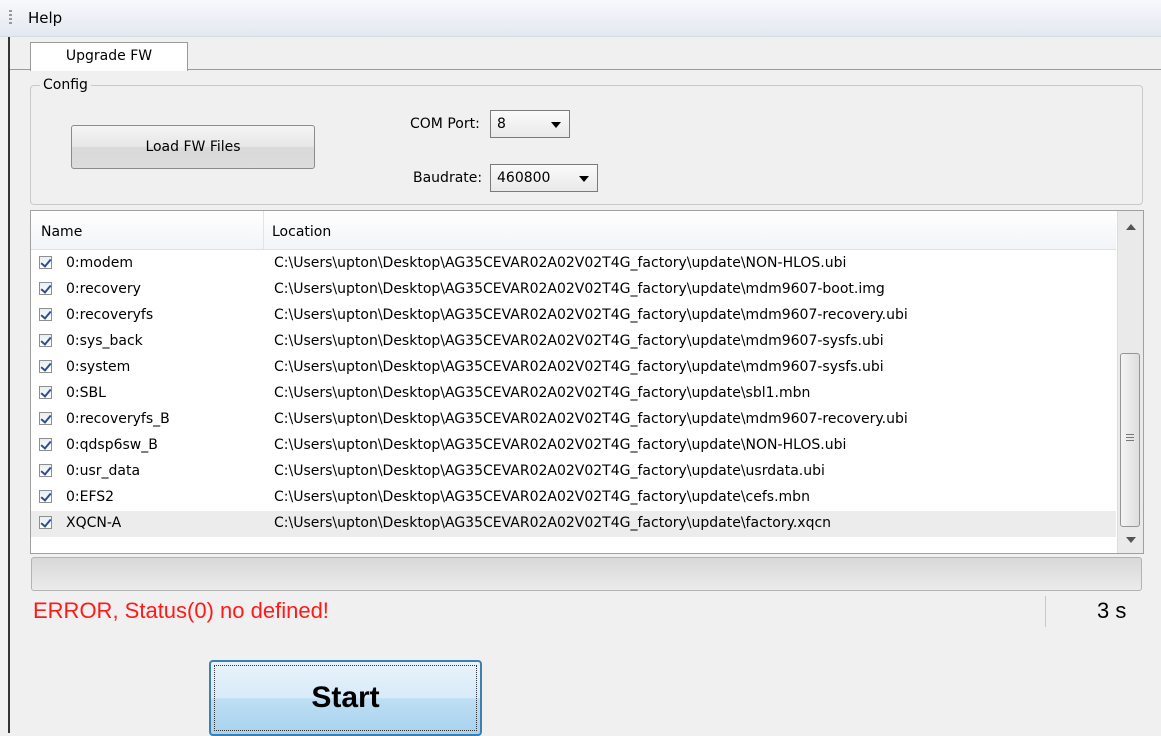 This screenshot has width=1161, height=736. I want to click on status-separator, so click(1045, 611).